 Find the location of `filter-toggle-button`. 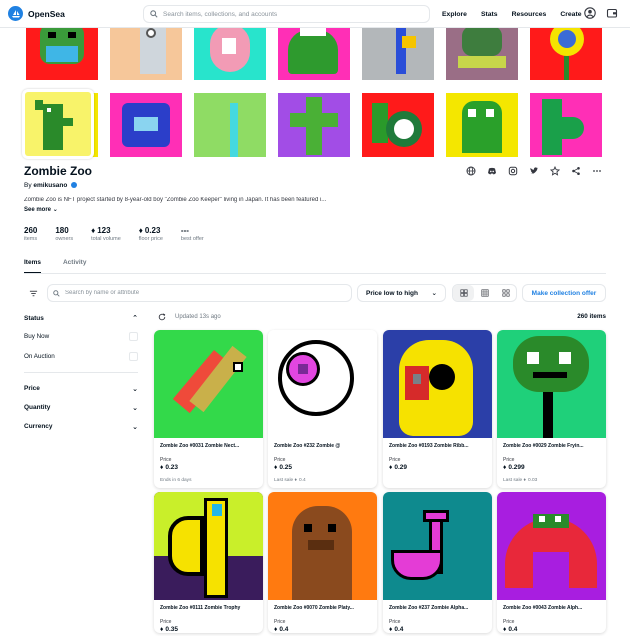

filter-toggle-button is located at coordinates (33, 293).